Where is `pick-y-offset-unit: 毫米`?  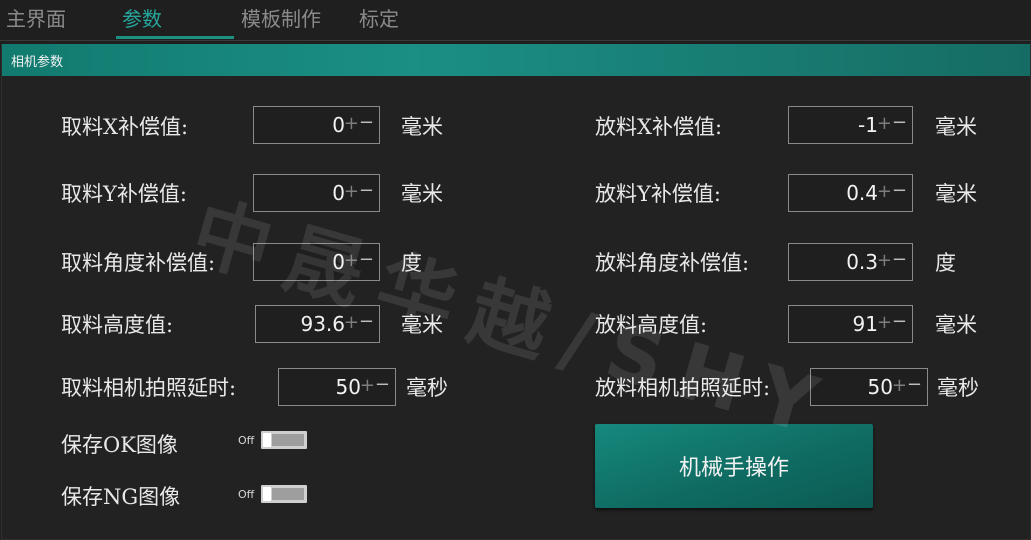 pick-y-offset-unit: 毫米 is located at coordinates (422, 194).